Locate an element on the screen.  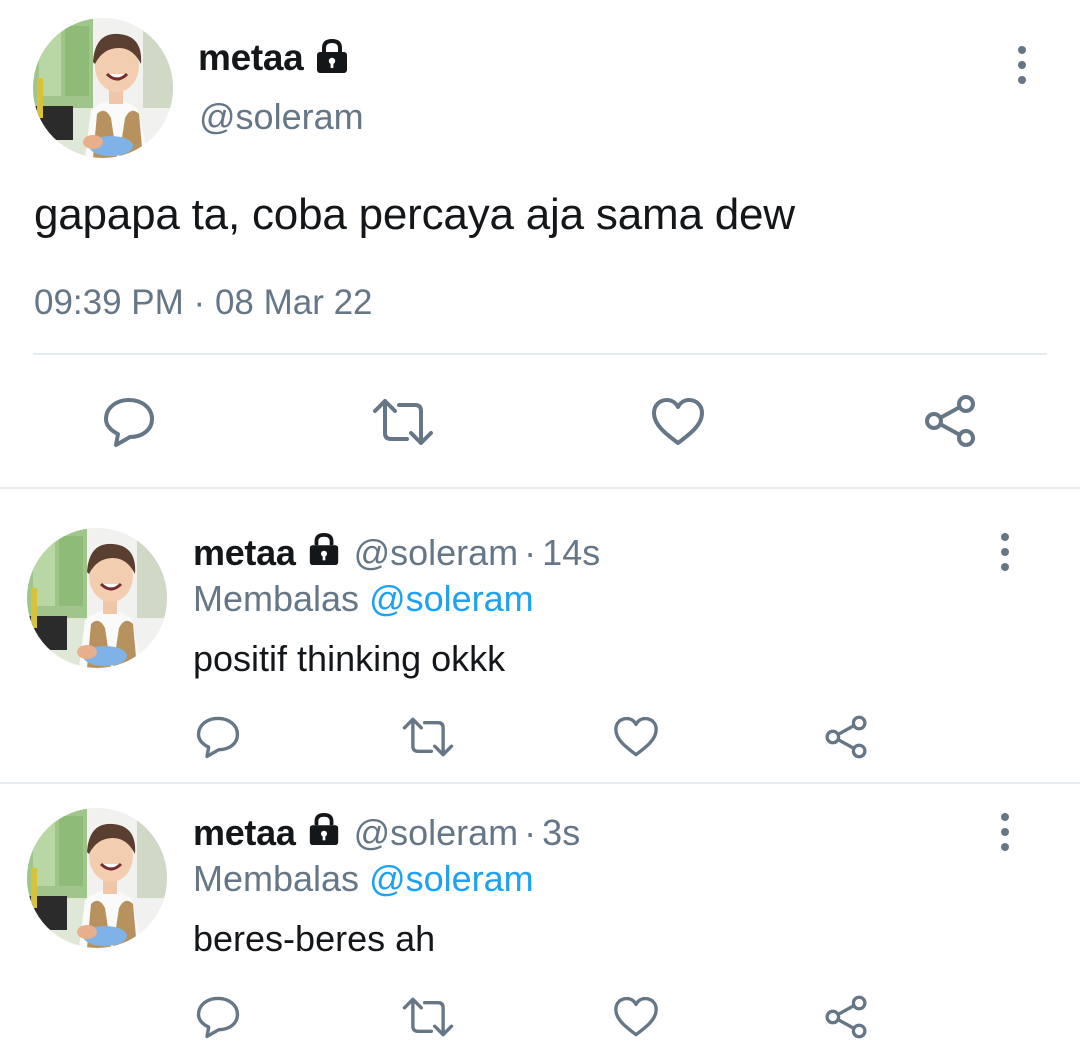
reply-time: 3s is located at coordinates (561, 832).